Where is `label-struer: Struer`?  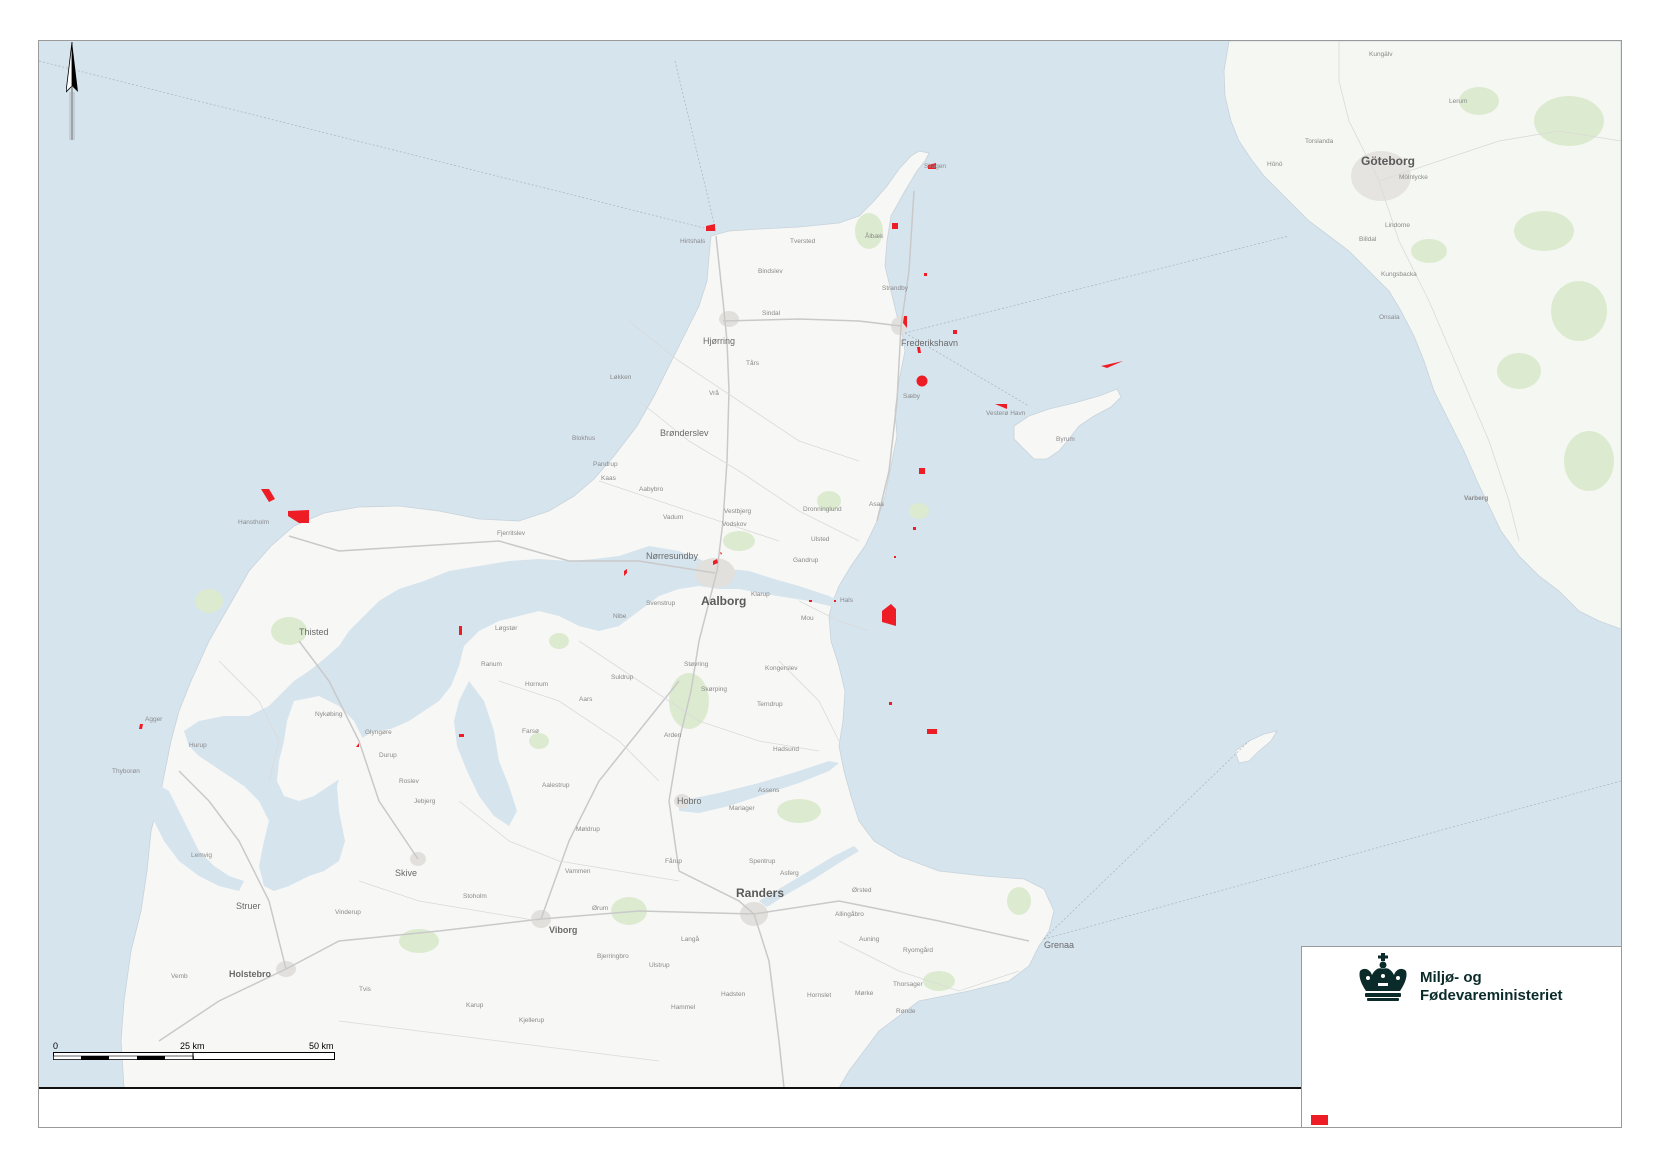 label-struer: Struer is located at coordinates (248, 906).